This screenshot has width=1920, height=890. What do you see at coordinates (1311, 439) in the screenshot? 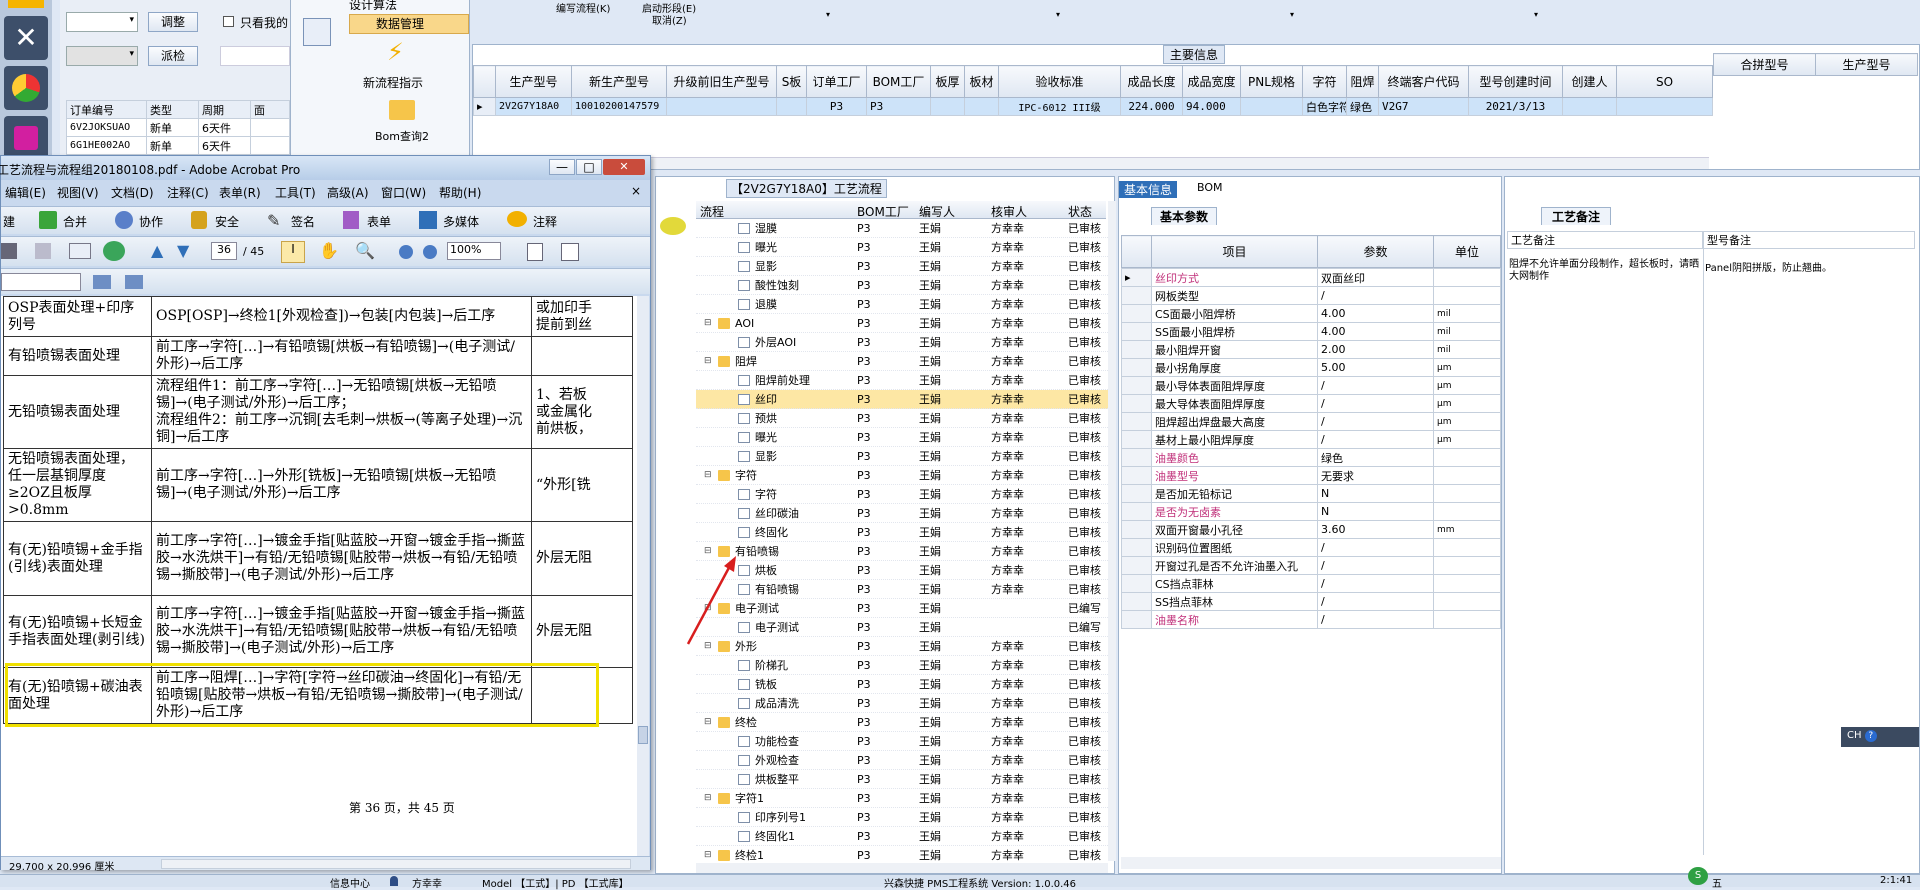
I see `param-row: 基材上最小阻焊厚度 / μm` at bounding box center [1311, 439].